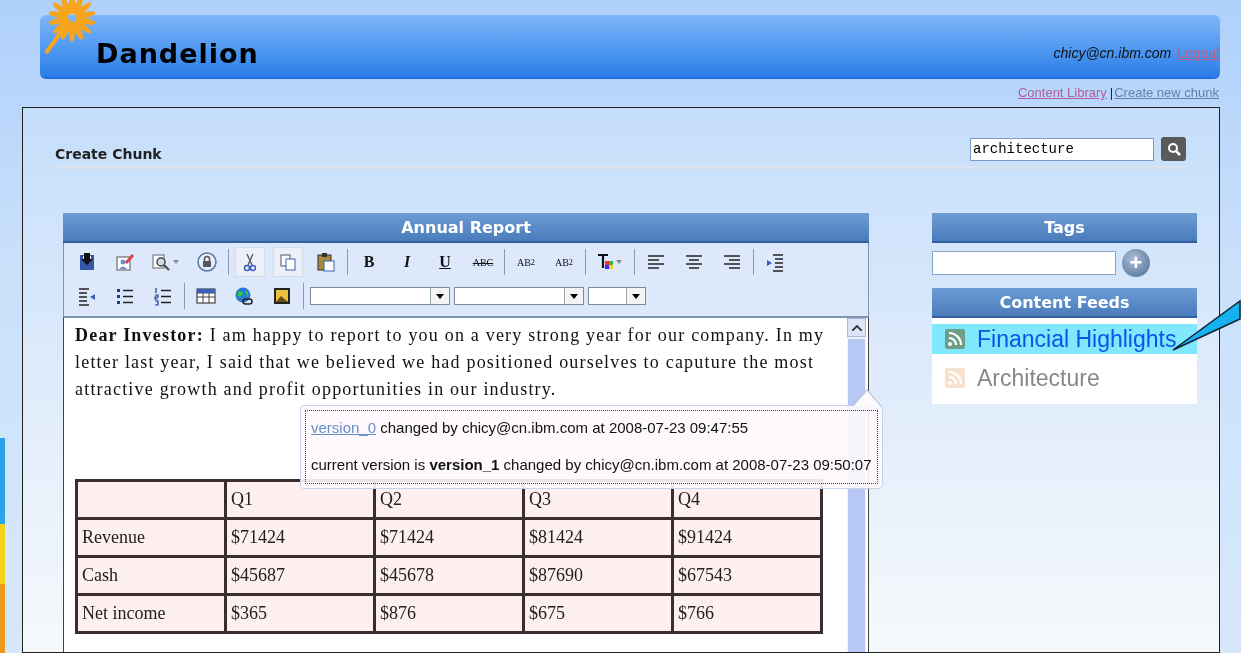  What do you see at coordinates (177, 53) in the screenshot?
I see `logo-text: Dandelion` at bounding box center [177, 53].